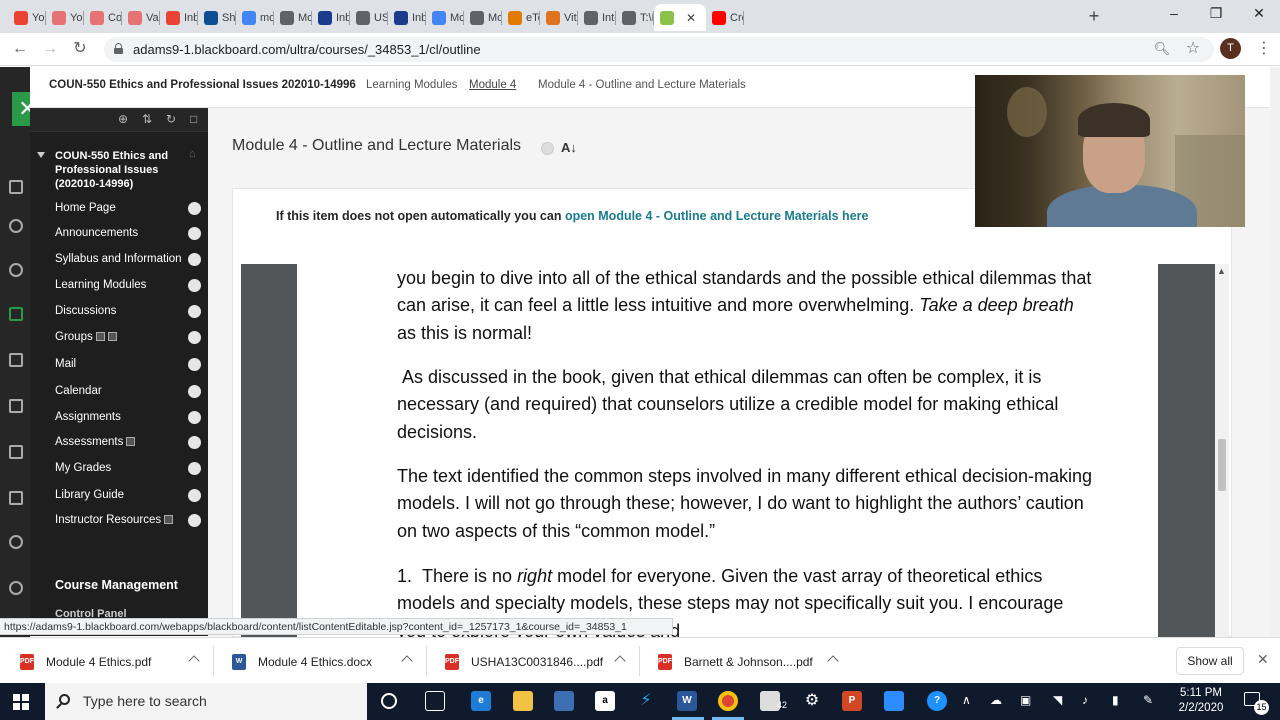 This screenshot has height=720, width=1280. Describe the element at coordinates (16, 270) in the screenshot. I see `globe-icon` at that location.